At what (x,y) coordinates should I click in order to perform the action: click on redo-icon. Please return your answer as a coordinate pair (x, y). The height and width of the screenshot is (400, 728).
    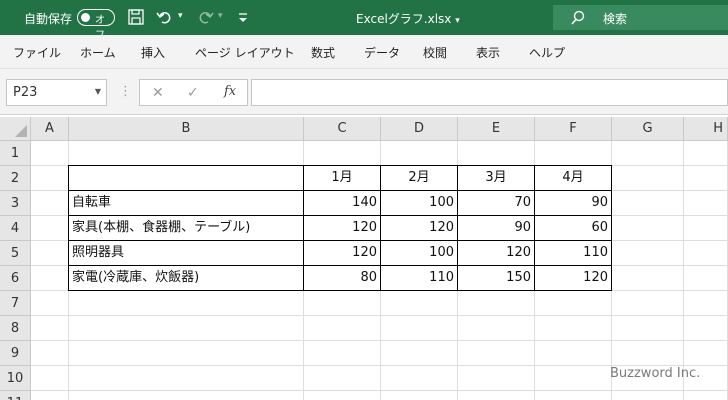
    Looking at the image, I should click on (205, 17).